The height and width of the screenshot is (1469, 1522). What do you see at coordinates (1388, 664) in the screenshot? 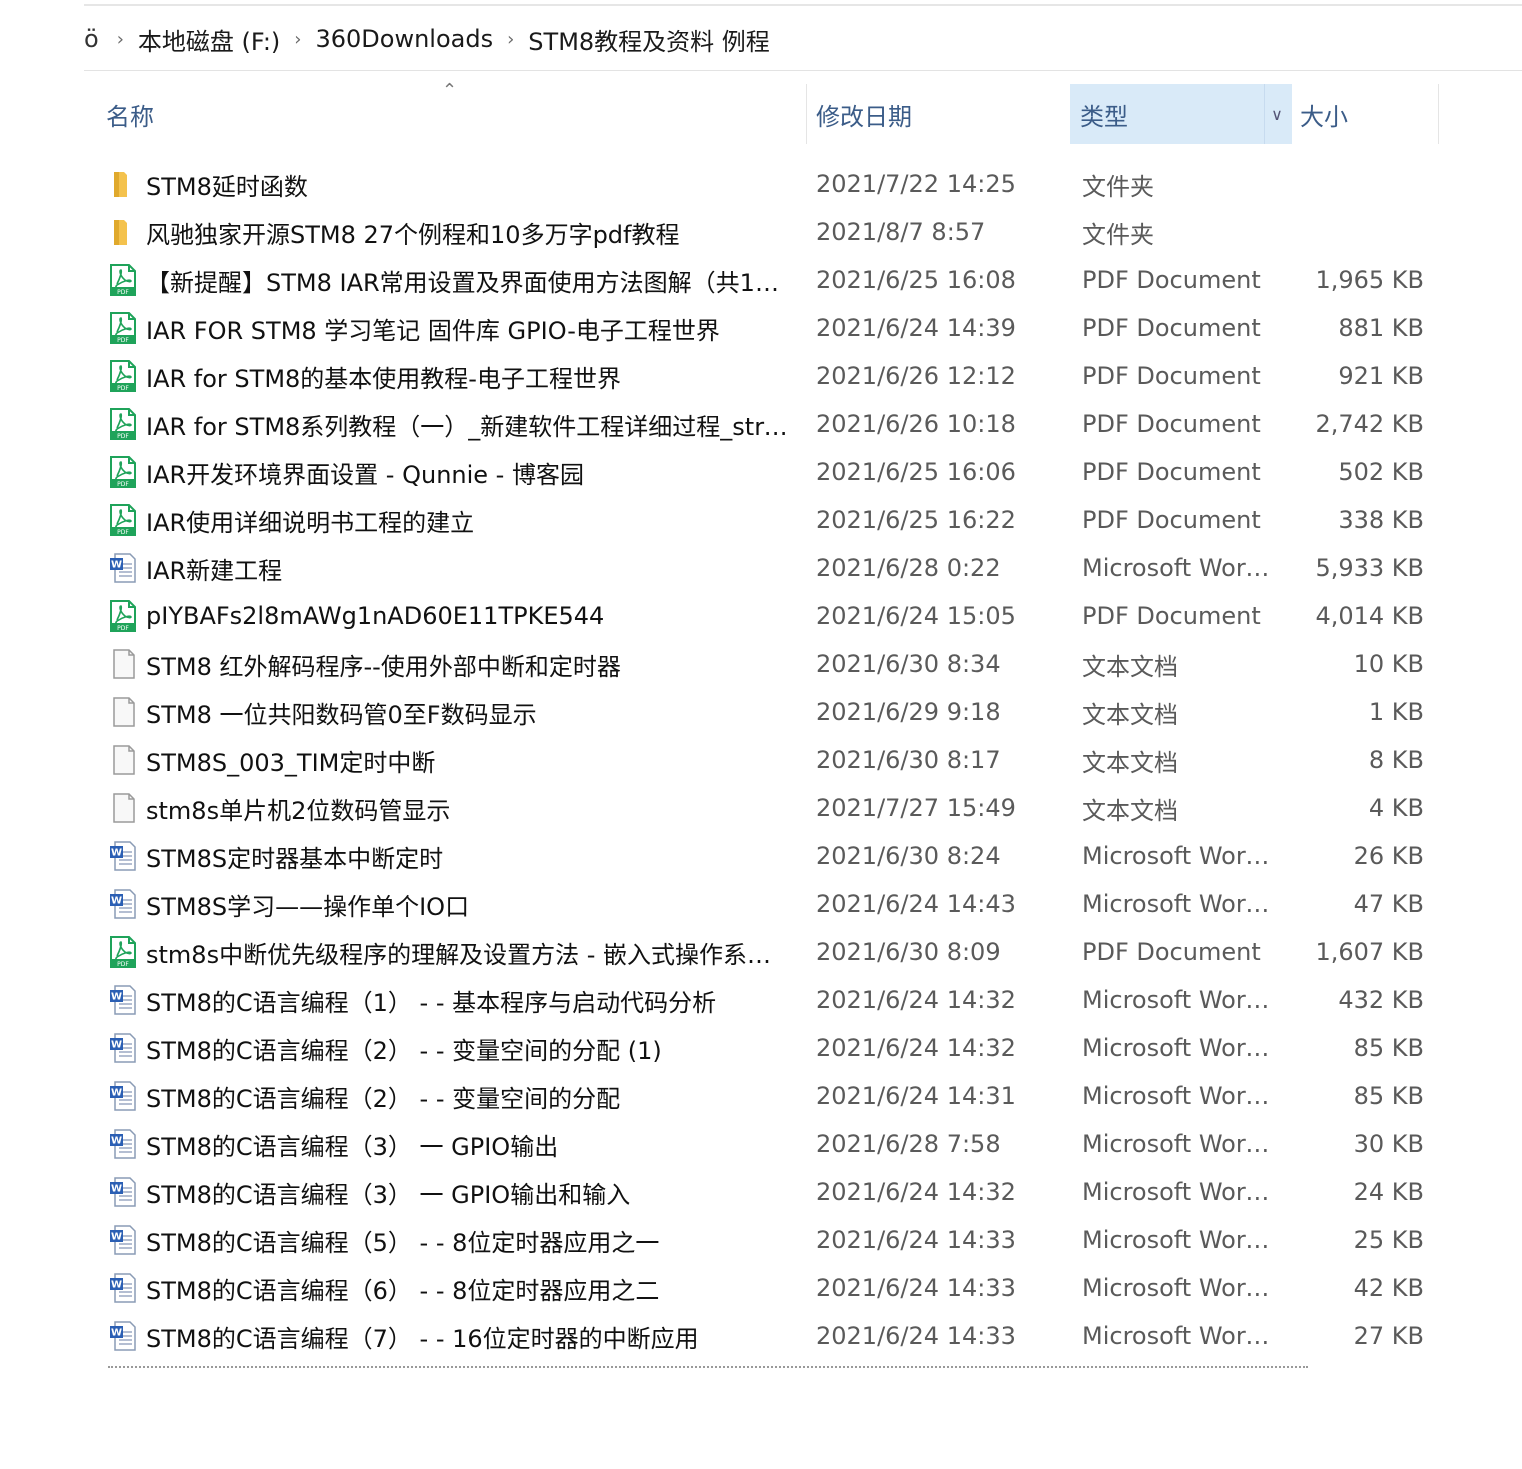
I see `file-size: 10 KB` at bounding box center [1388, 664].